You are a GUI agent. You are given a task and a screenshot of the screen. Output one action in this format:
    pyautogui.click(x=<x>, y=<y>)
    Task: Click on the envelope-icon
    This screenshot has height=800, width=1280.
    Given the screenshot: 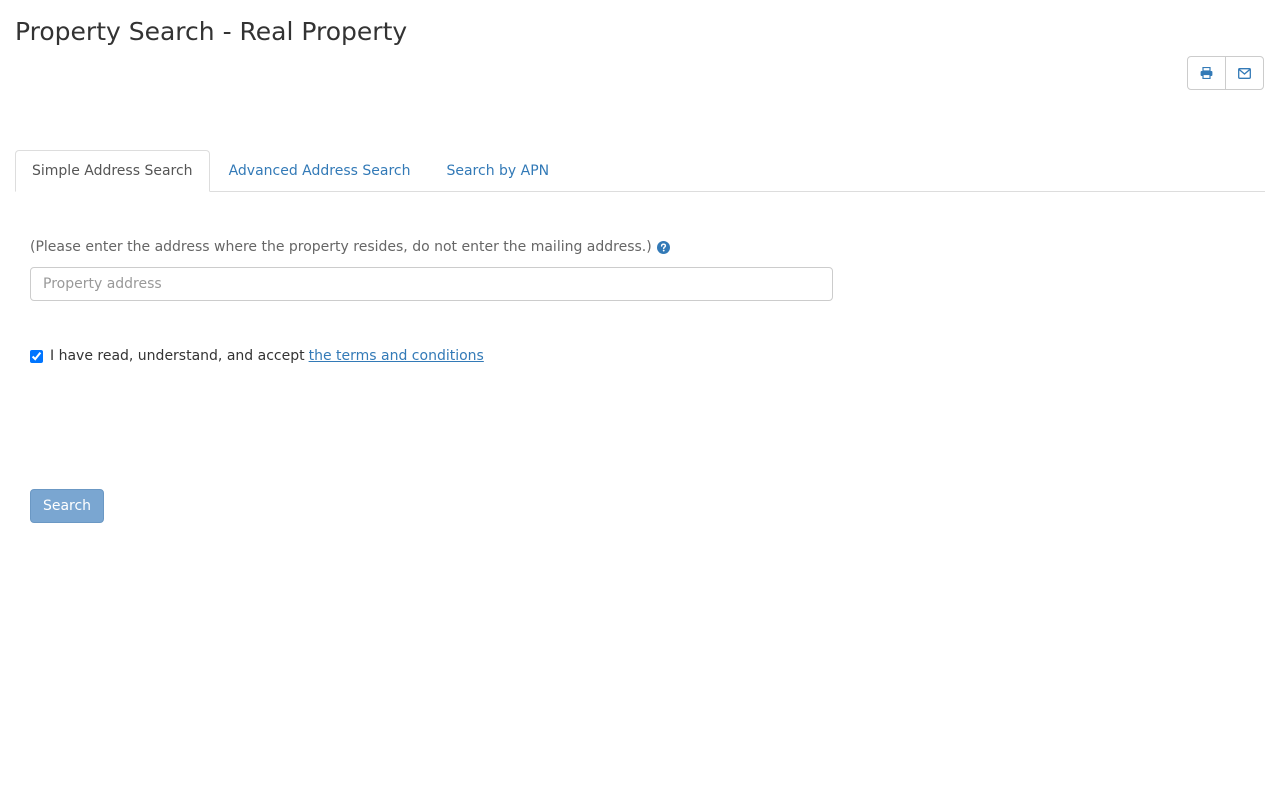 What is the action you would take?
    pyautogui.click(x=1244, y=73)
    